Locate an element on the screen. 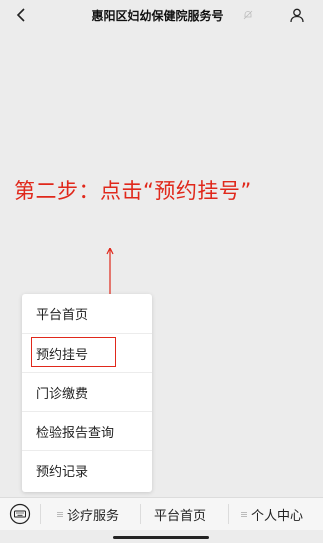  highlight-box is located at coordinates (73, 352).